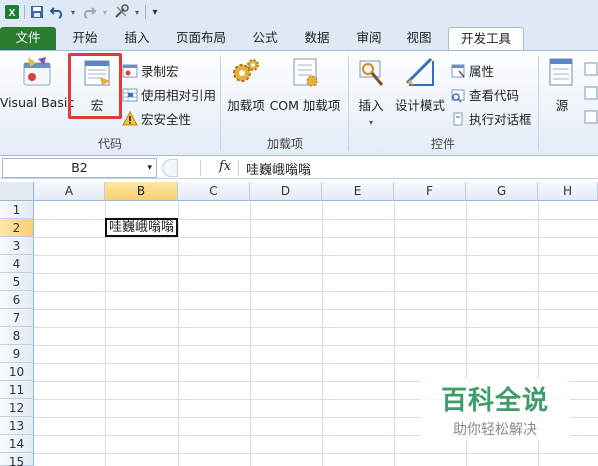 Image resolution: width=598 pixels, height=466 pixels. I want to click on xml-source-button: 源, so click(562, 84).